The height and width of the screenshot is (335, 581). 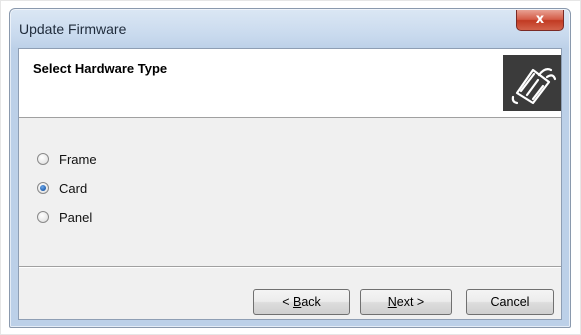 I want to click on option-label: Card, so click(x=73, y=188).